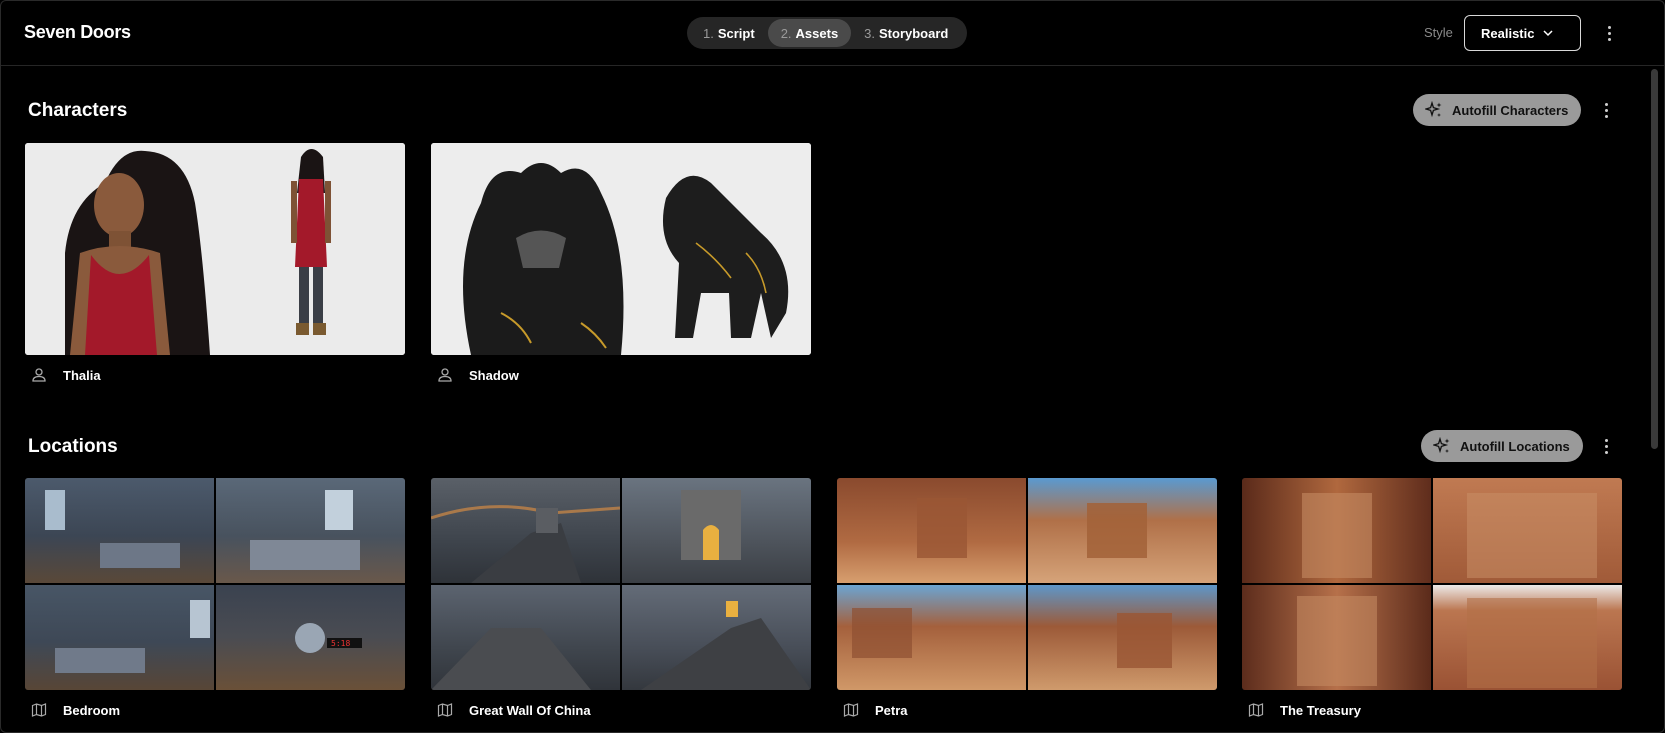 The image size is (1665, 733). What do you see at coordinates (1510, 110) in the screenshot?
I see `autofill-characters-label: Autofill Characters` at bounding box center [1510, 110].